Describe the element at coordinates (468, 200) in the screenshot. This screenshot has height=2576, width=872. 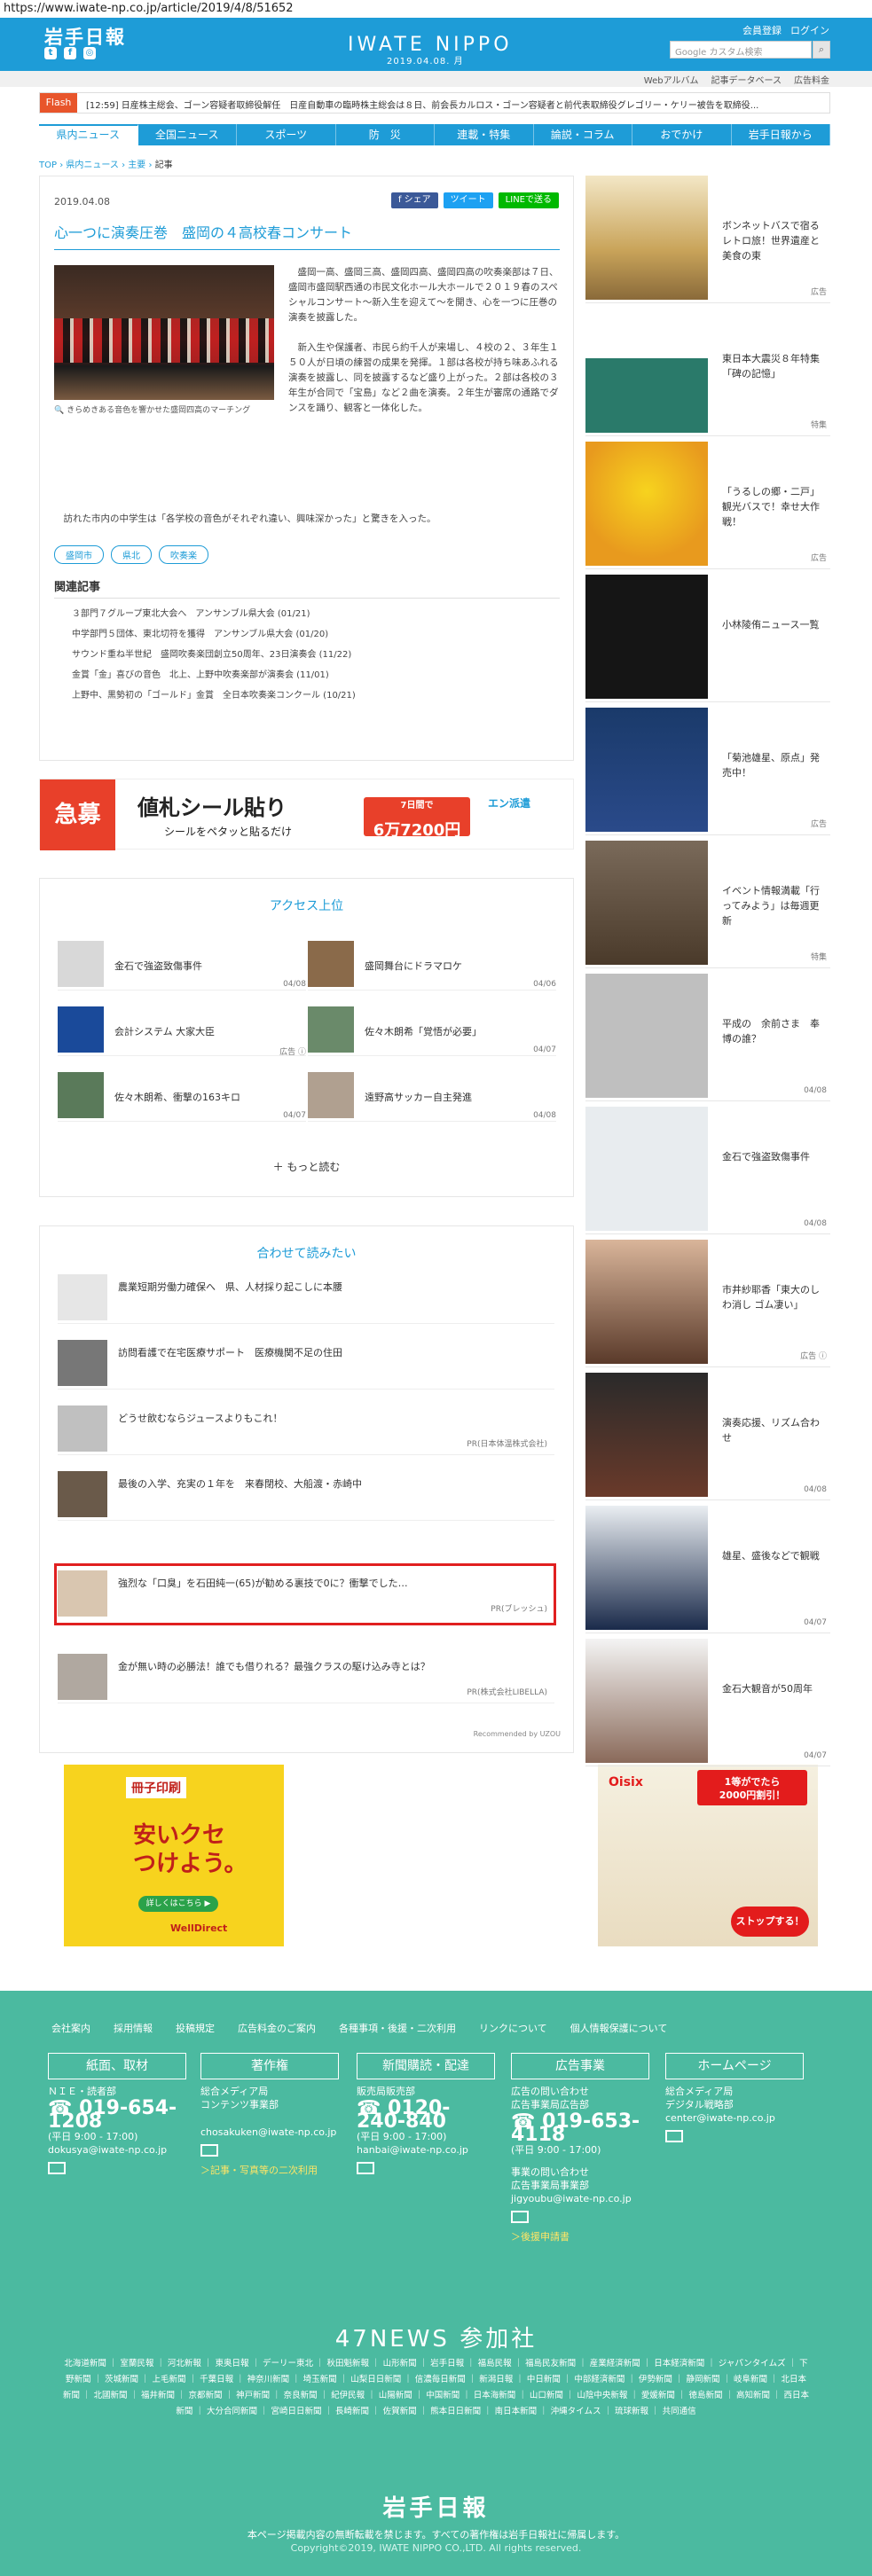
I see `twitter-share-button: ツイート` at that location.